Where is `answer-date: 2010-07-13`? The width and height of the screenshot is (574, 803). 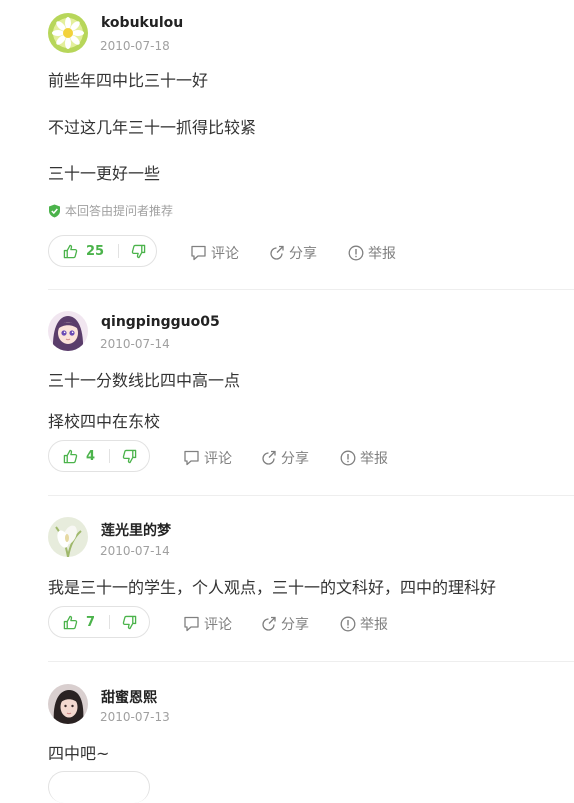
answer-date: 2010-07-13 is located at coordinates (135, 717).